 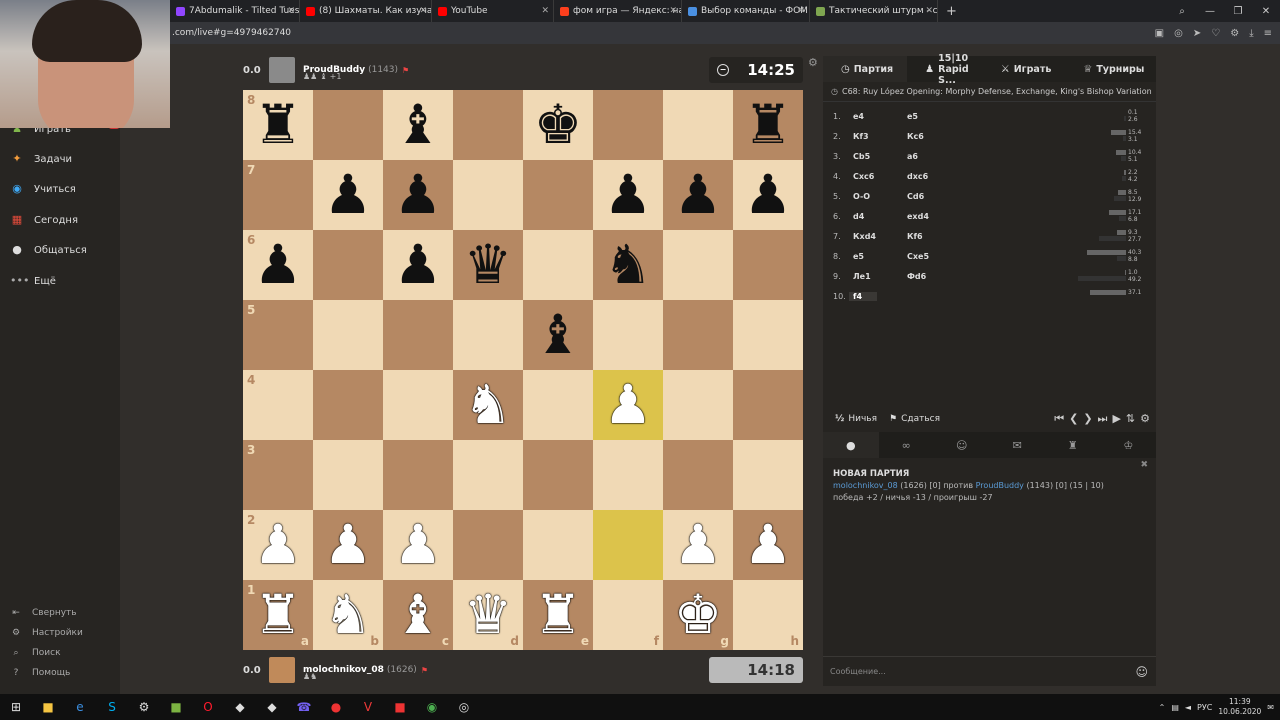 I want to click on square-a7: 7, so click(x=278, y=195).